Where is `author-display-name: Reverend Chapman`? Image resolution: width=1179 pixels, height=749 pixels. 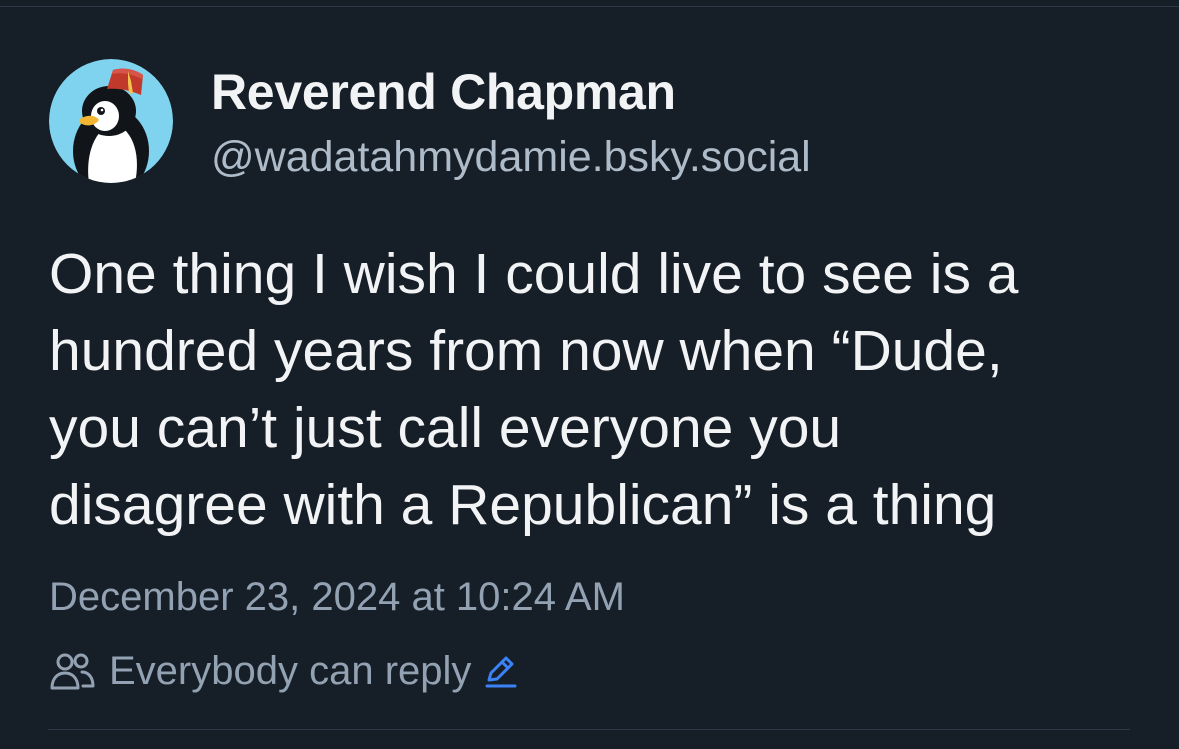
author-display-name: Reverend Chapman is located at coordinates (443, 92).